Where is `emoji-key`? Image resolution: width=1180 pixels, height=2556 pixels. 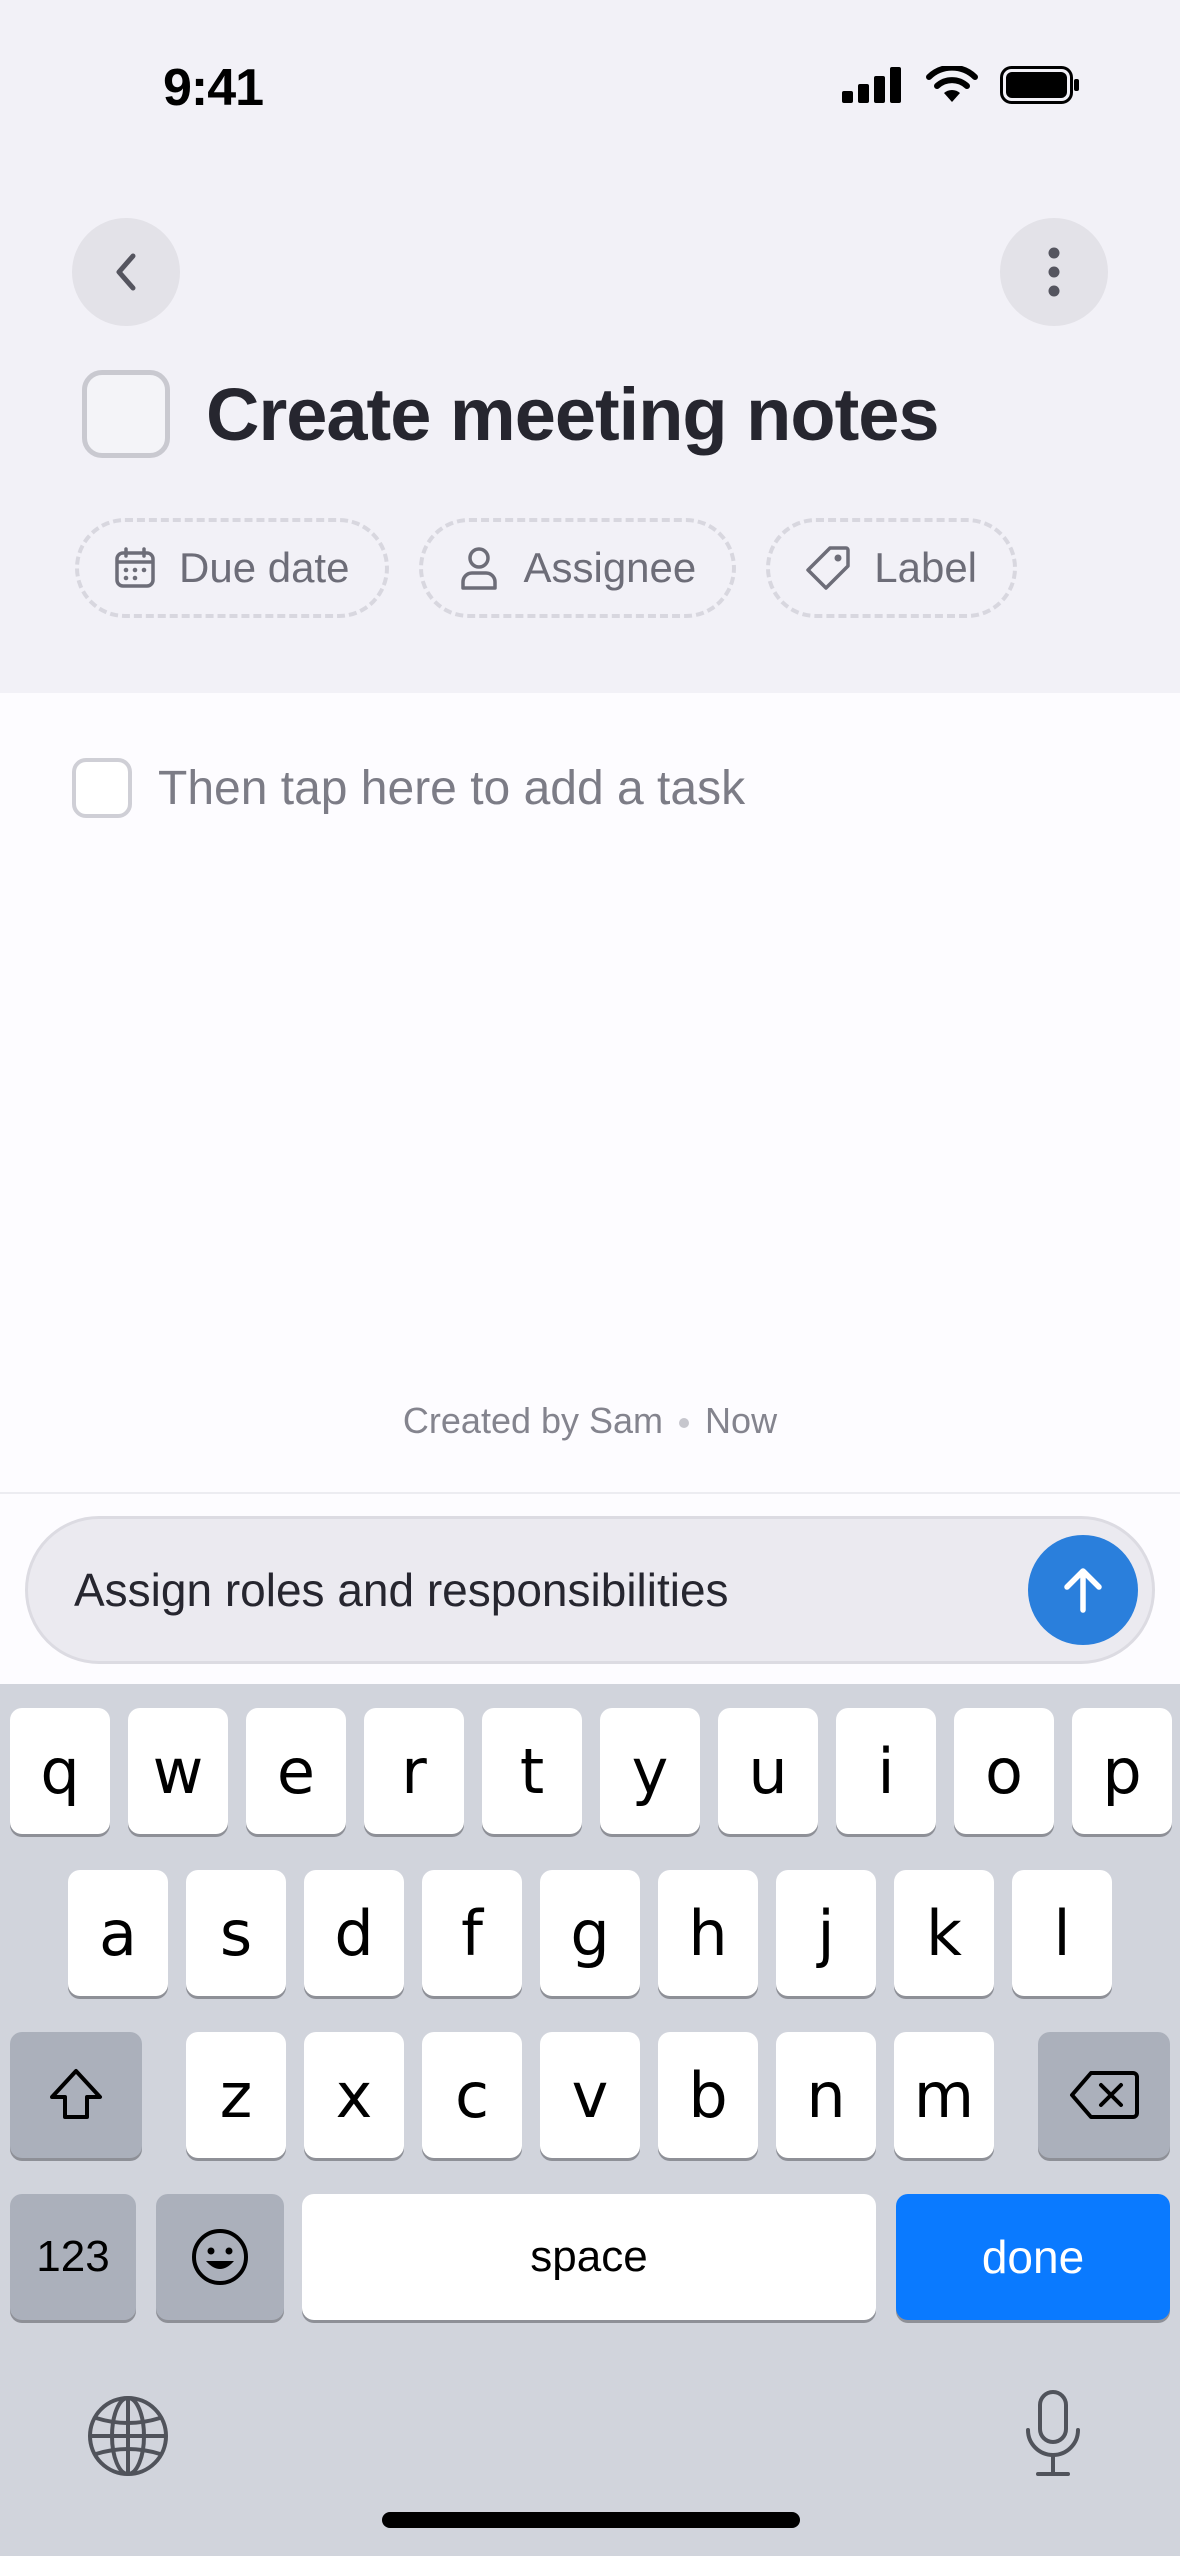 emoji-key is located at coordinates (220, 2257).